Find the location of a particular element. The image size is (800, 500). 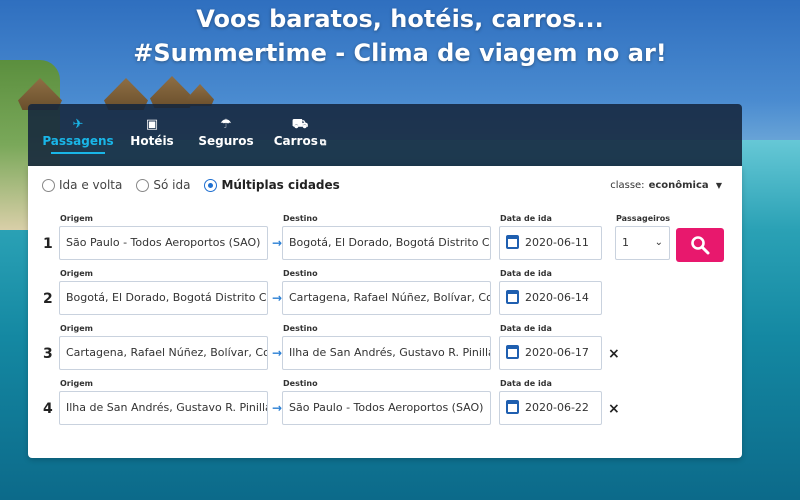

tab-bar: ✈ Passagens ▣ Hotéis ☂ Seguros ⛟ Carros ⧉ is located at coordinates (190, 135).